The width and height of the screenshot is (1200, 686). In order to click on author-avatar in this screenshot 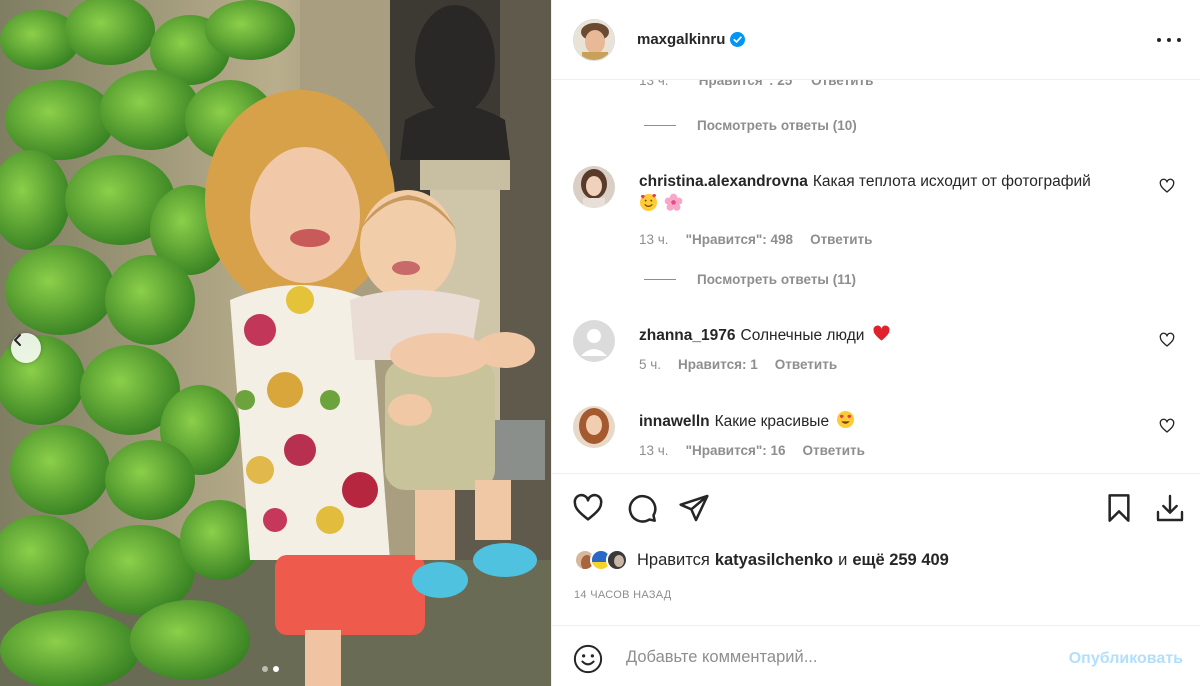, I will do `click(594, 39)`.